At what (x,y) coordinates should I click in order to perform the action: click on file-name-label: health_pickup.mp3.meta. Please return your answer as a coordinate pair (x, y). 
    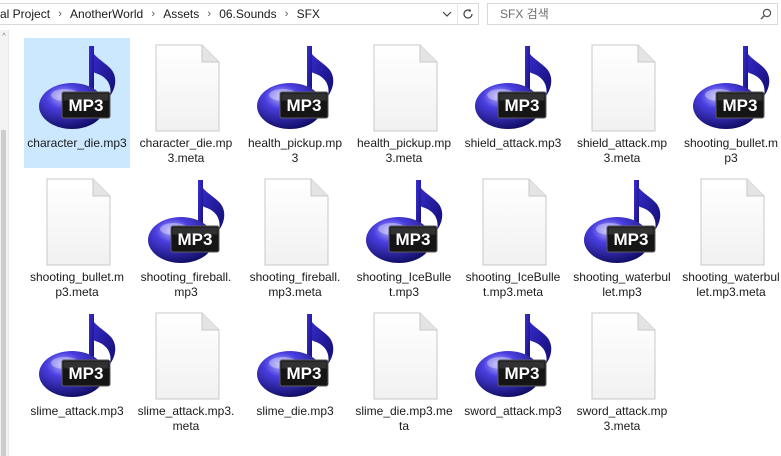
    Looking at the image, I should click on (404, 150).